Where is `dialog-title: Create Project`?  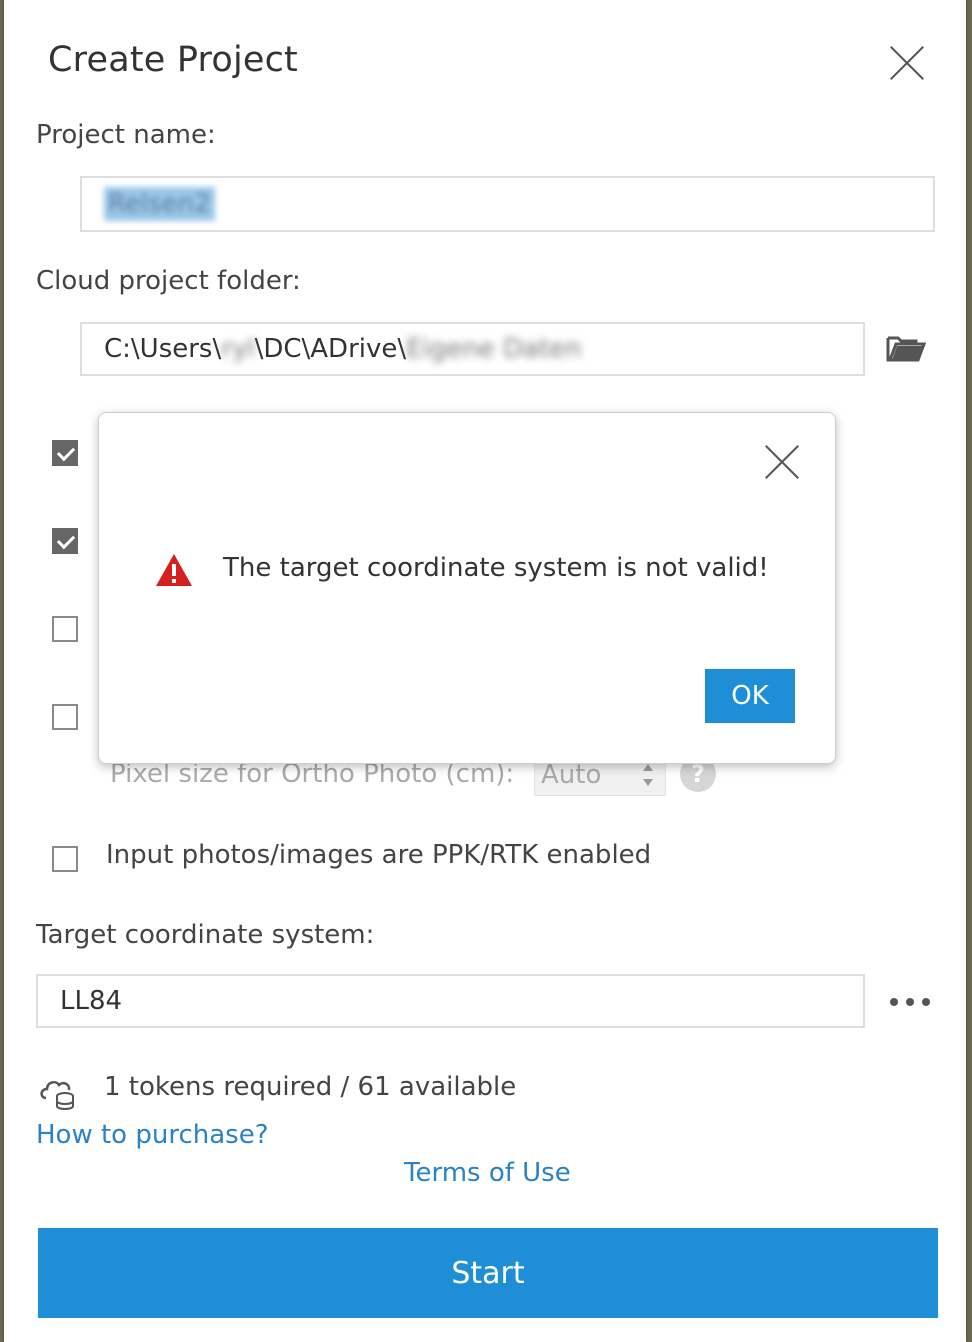 dialog-title: Create Project is located at coordinates (173, 60).